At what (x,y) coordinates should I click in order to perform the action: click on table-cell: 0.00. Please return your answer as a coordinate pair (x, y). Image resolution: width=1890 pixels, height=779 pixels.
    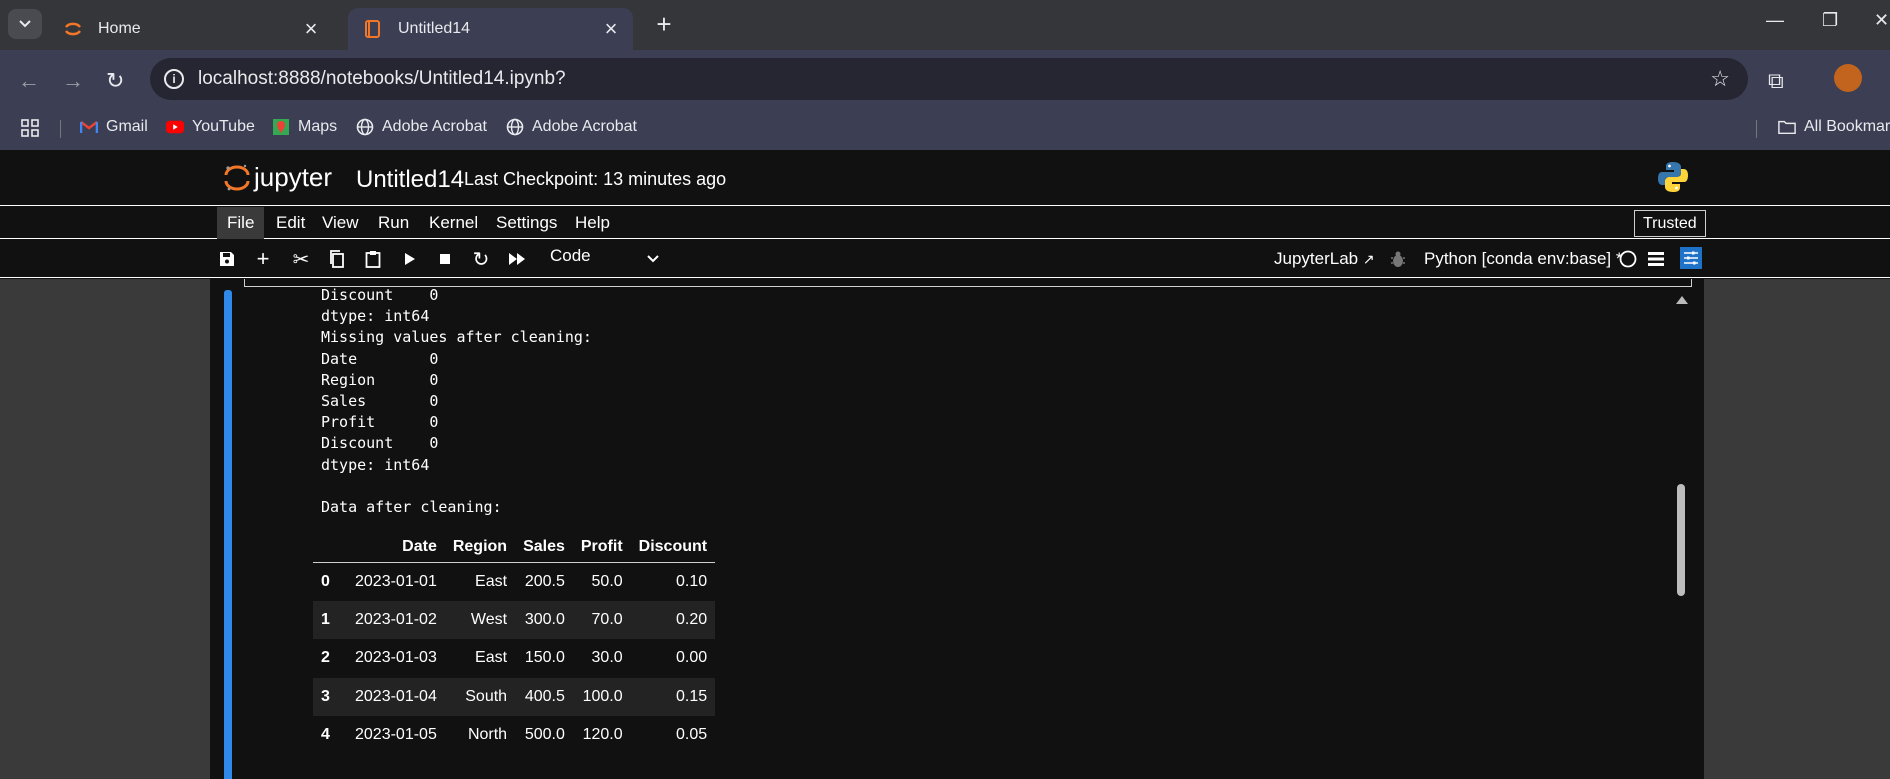
    Looking at the image, I should click on (691, 658).